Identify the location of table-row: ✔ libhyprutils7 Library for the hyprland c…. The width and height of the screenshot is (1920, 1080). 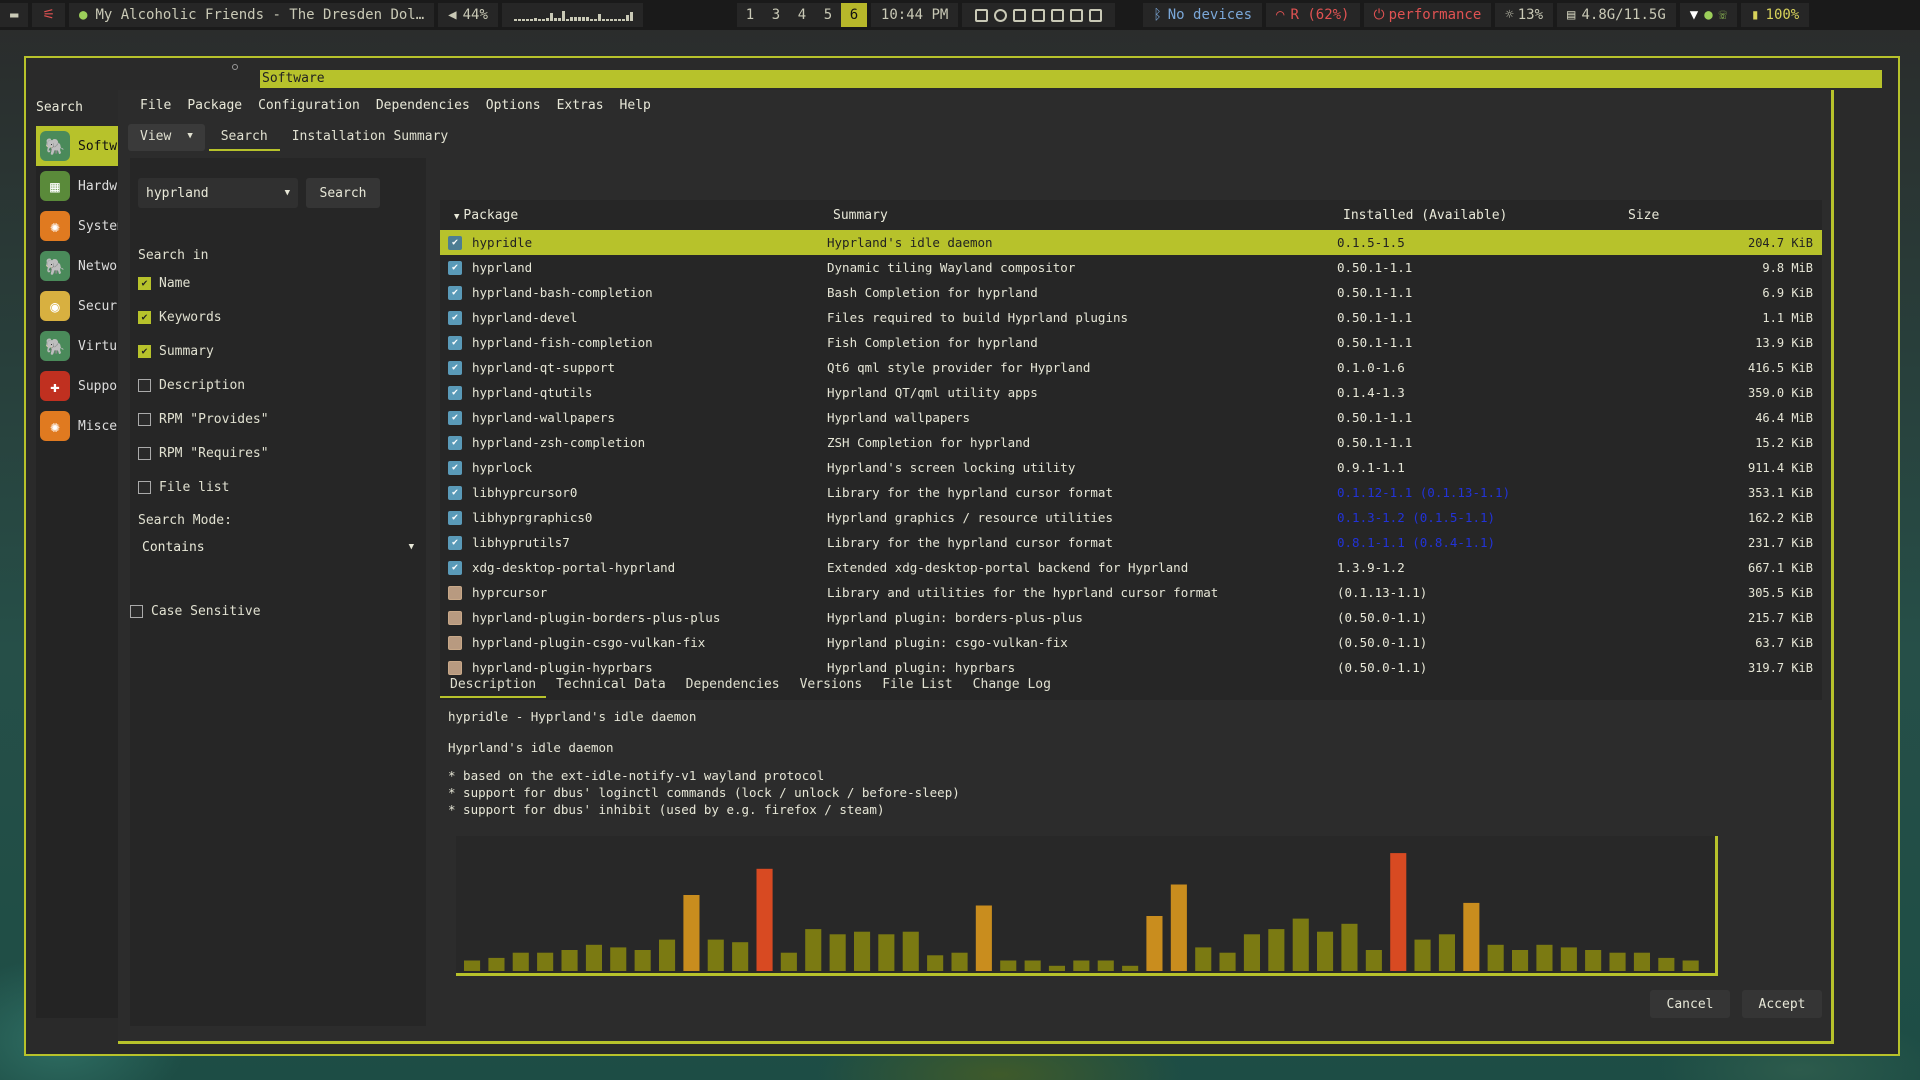
(1131, 542).